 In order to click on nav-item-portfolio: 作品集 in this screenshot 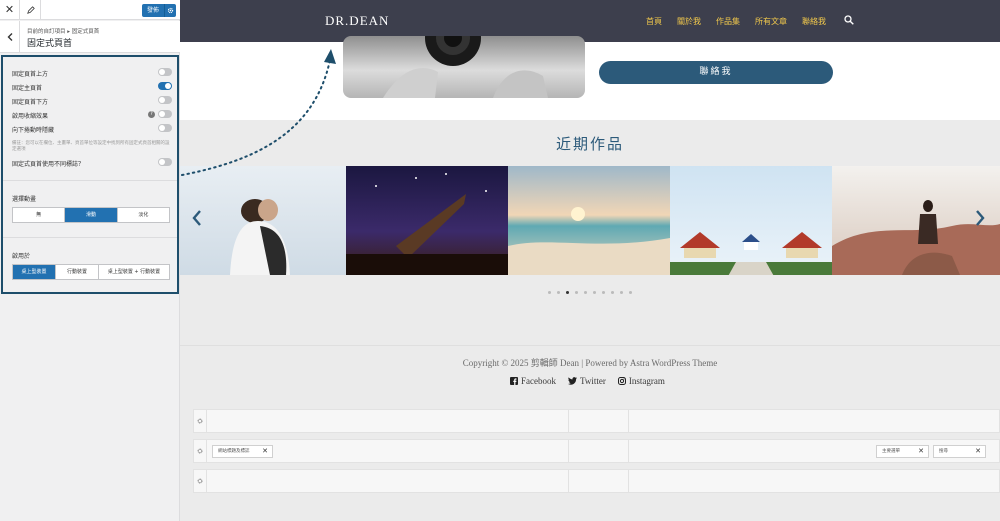, I will do `click(728, 21)`.